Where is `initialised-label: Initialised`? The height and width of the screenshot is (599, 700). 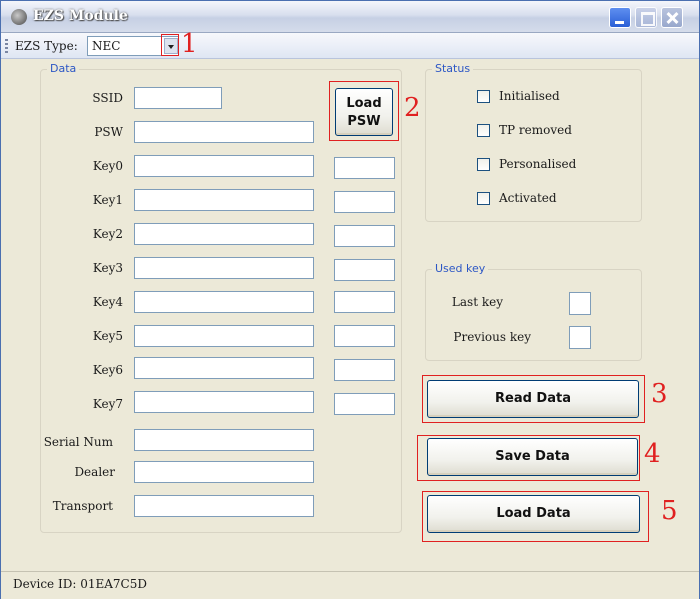 initialised-label: Initialised is located at coordinates (529, 96).